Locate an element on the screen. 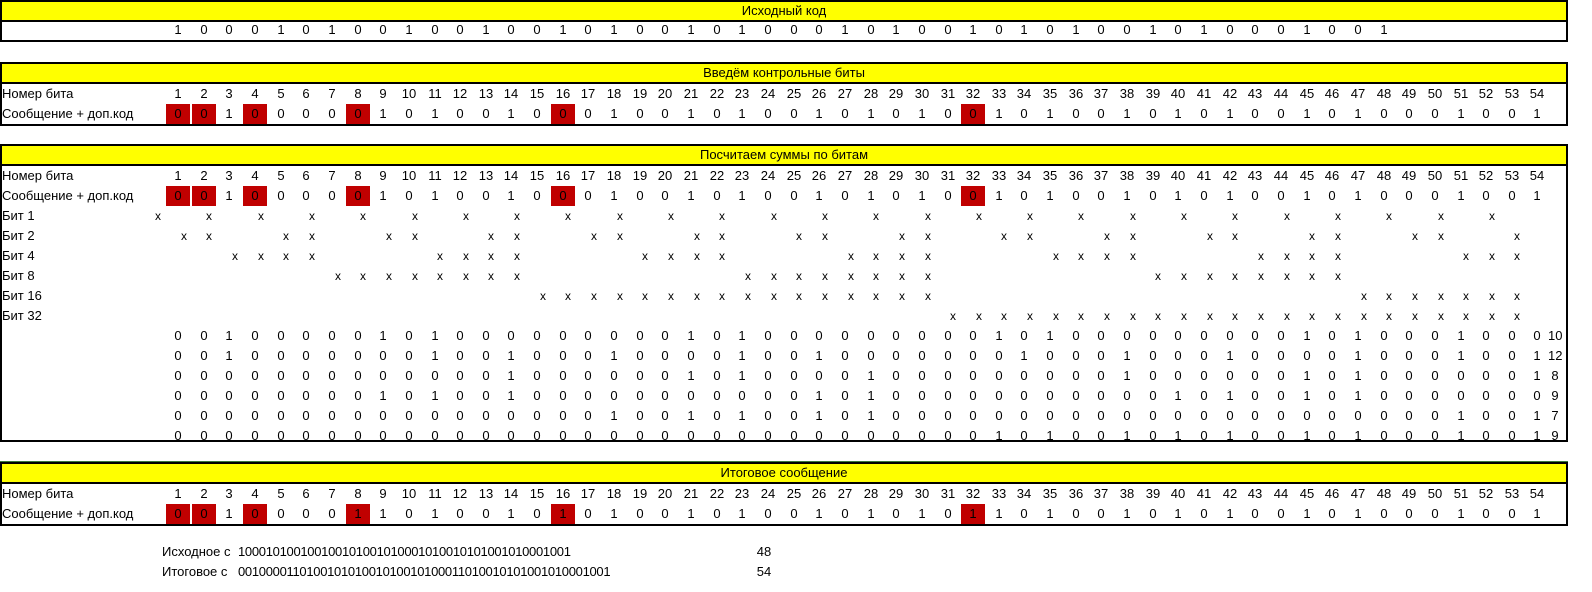 The width and height of the screenshot is (1592, 592). bit-number-cell: 51 is located at coordinates (1461, 493).